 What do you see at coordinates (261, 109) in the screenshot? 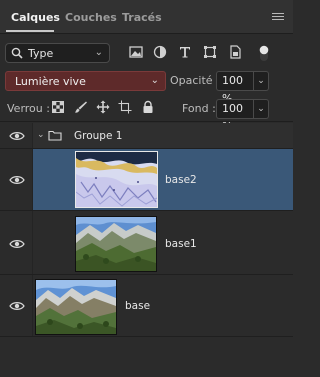
I see `fill-slider-chevron-icon: ⌄` at bounding box center [261, 109].